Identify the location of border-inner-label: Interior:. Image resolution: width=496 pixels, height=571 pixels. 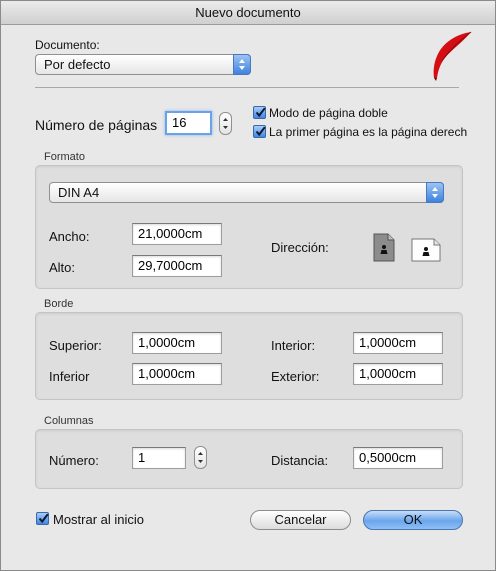
(293, 345).